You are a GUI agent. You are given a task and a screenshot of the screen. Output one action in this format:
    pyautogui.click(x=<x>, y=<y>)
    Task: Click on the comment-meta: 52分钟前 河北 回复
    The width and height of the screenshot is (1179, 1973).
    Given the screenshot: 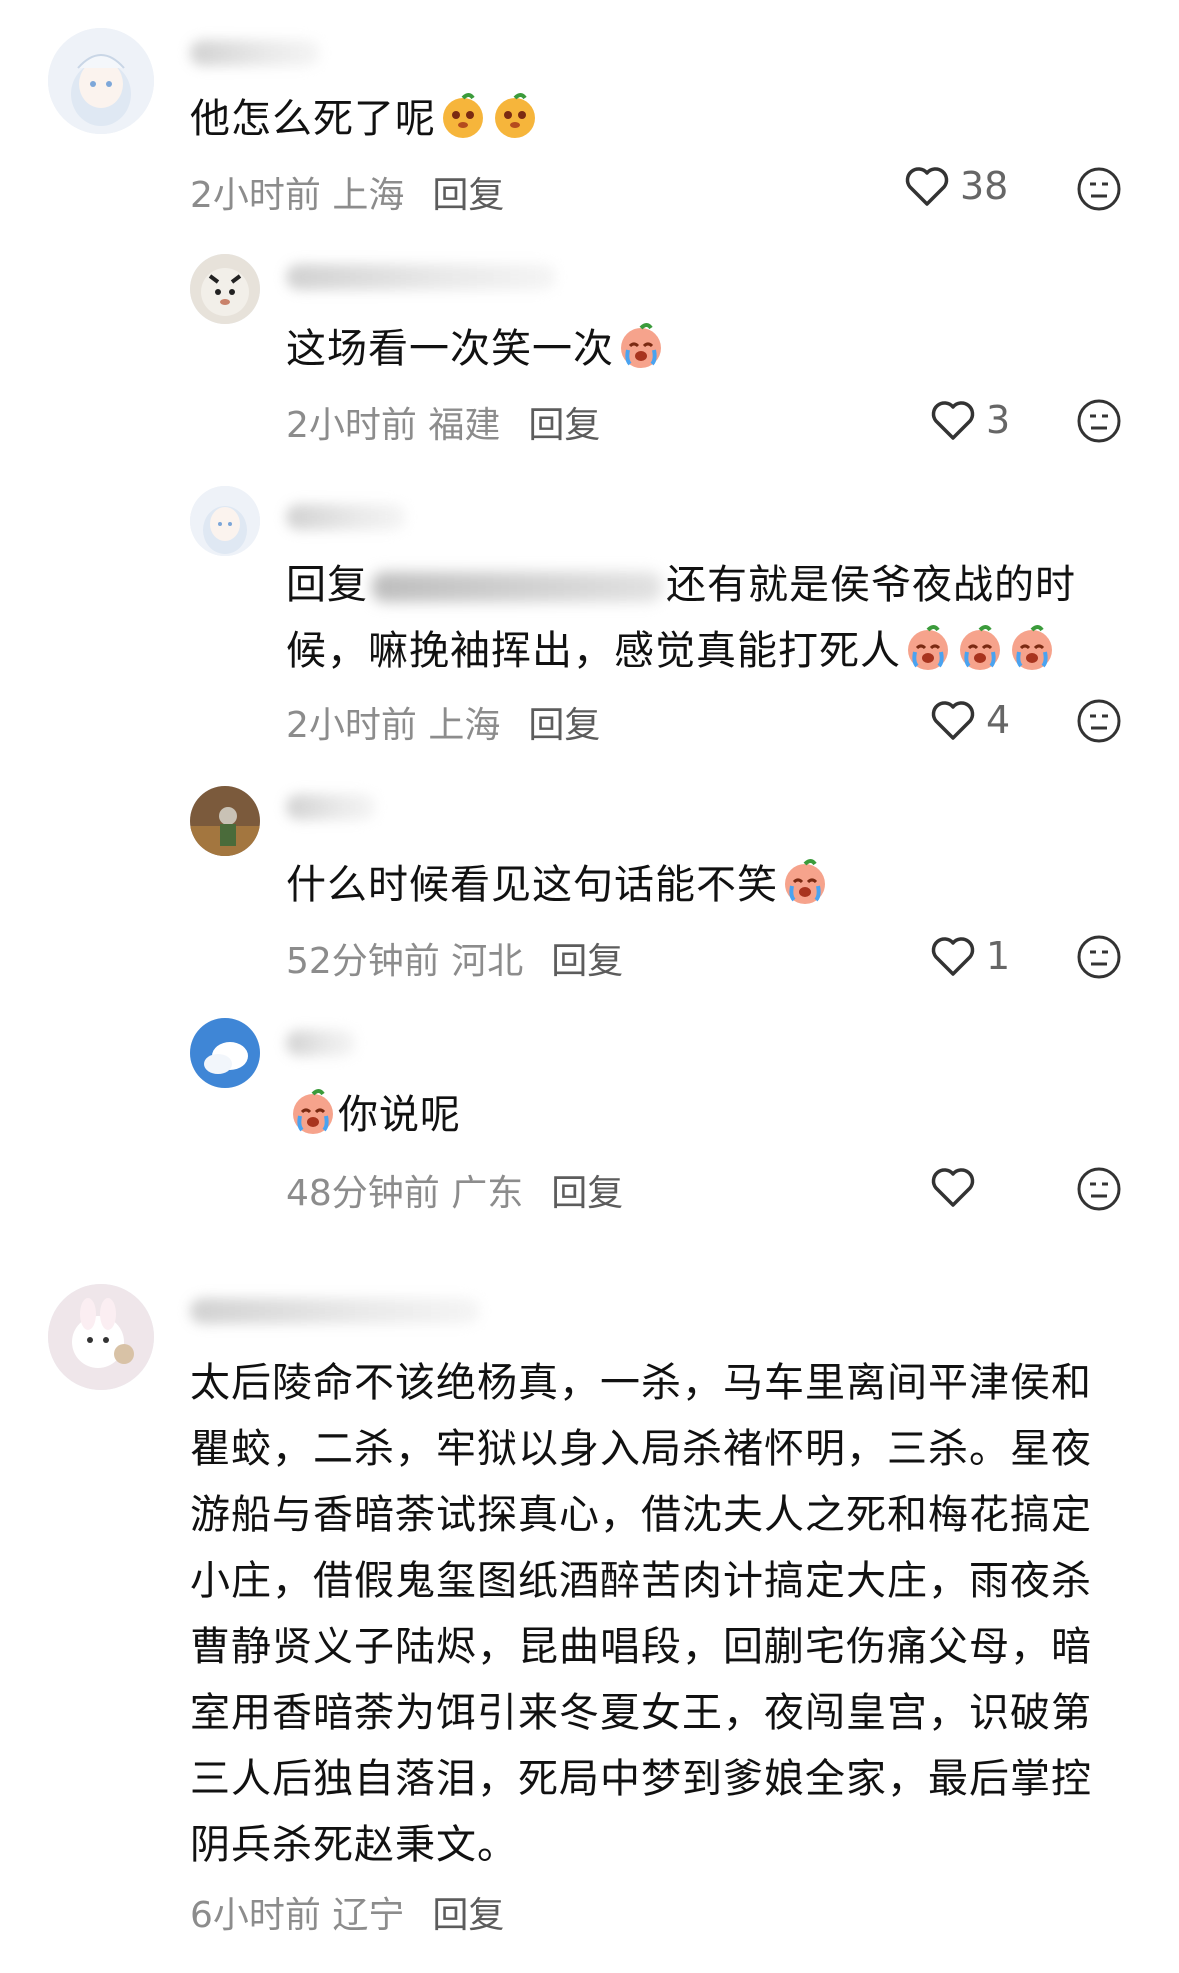 What is the action you would take?
    pyautogui.click(x=455, y=961)
    